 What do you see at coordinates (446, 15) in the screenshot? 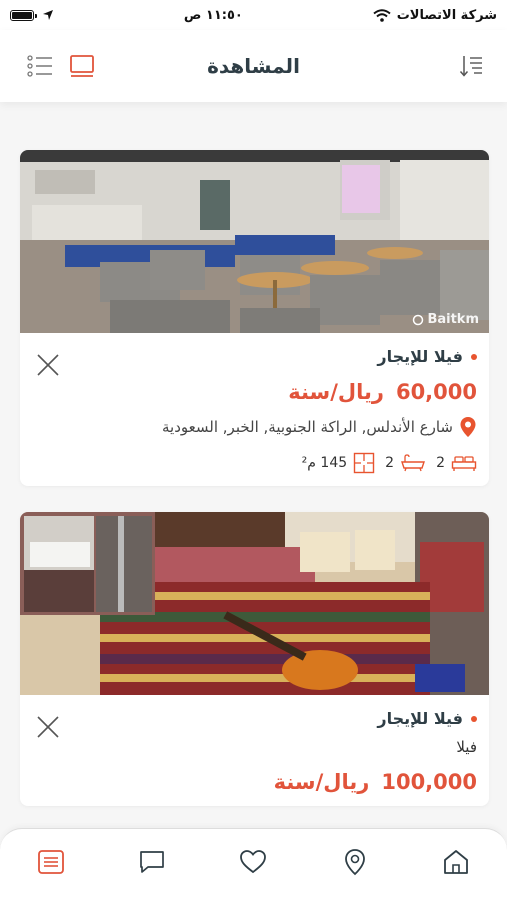
I see `carrier-name: شركة الاتصالات` at bounding box center [446, 15].